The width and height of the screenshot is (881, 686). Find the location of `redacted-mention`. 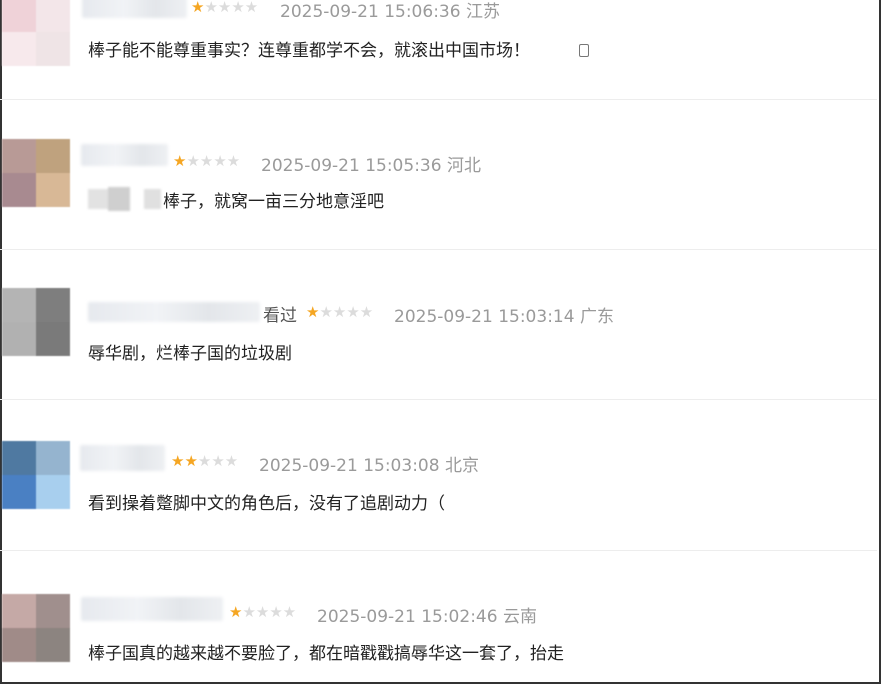

redacted-mention is located at coordinates (125, 199).